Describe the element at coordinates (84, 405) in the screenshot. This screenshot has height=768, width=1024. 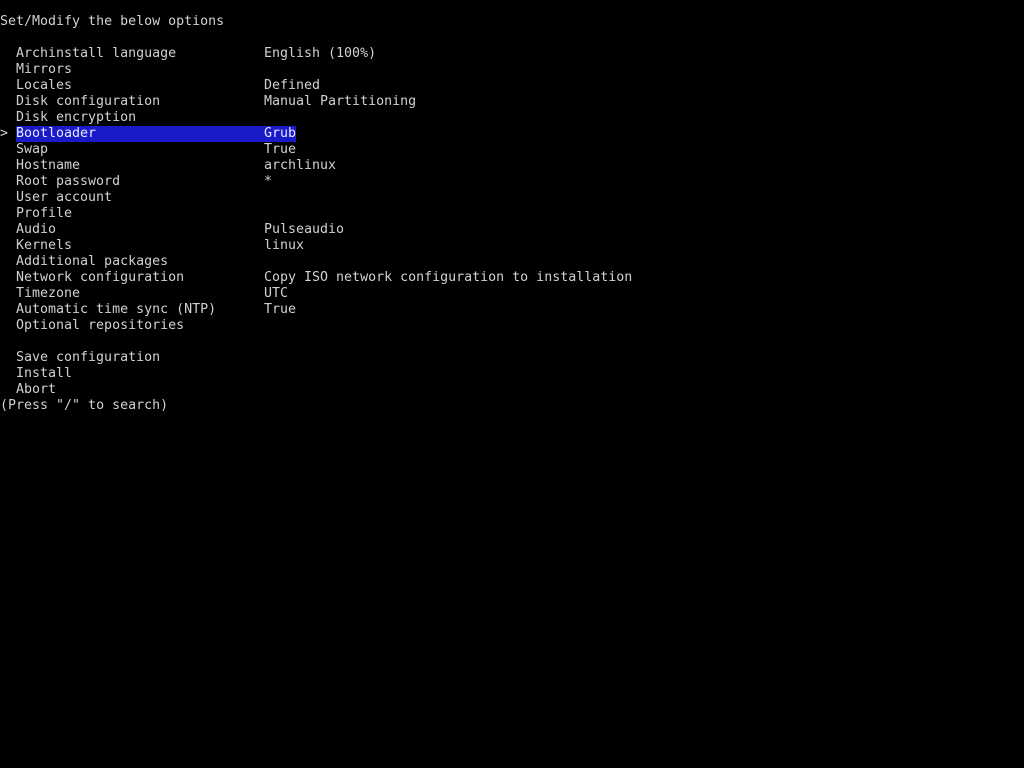
I see `search-hint: (Press "/" to search)` at that location.